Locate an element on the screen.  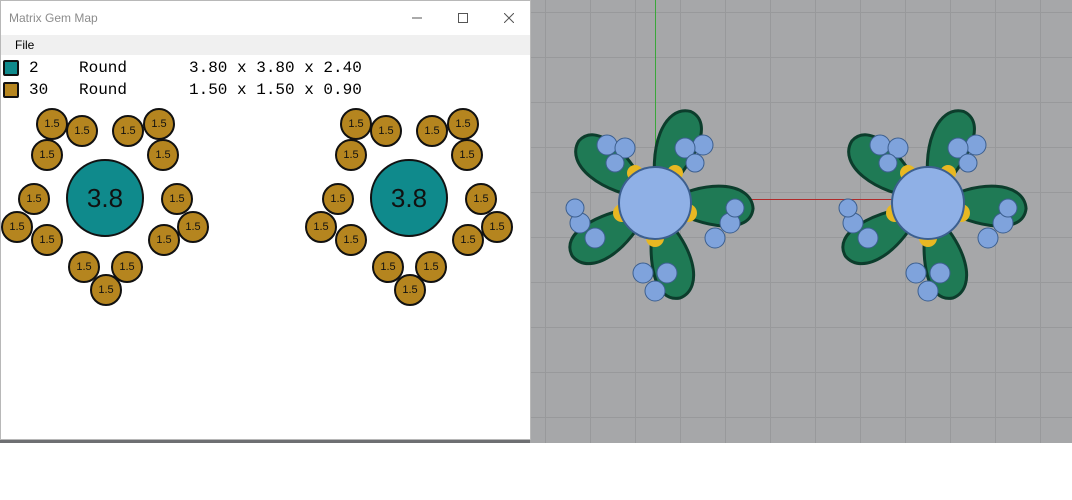
gem-count: 30 is located at coordinates (39, 90).